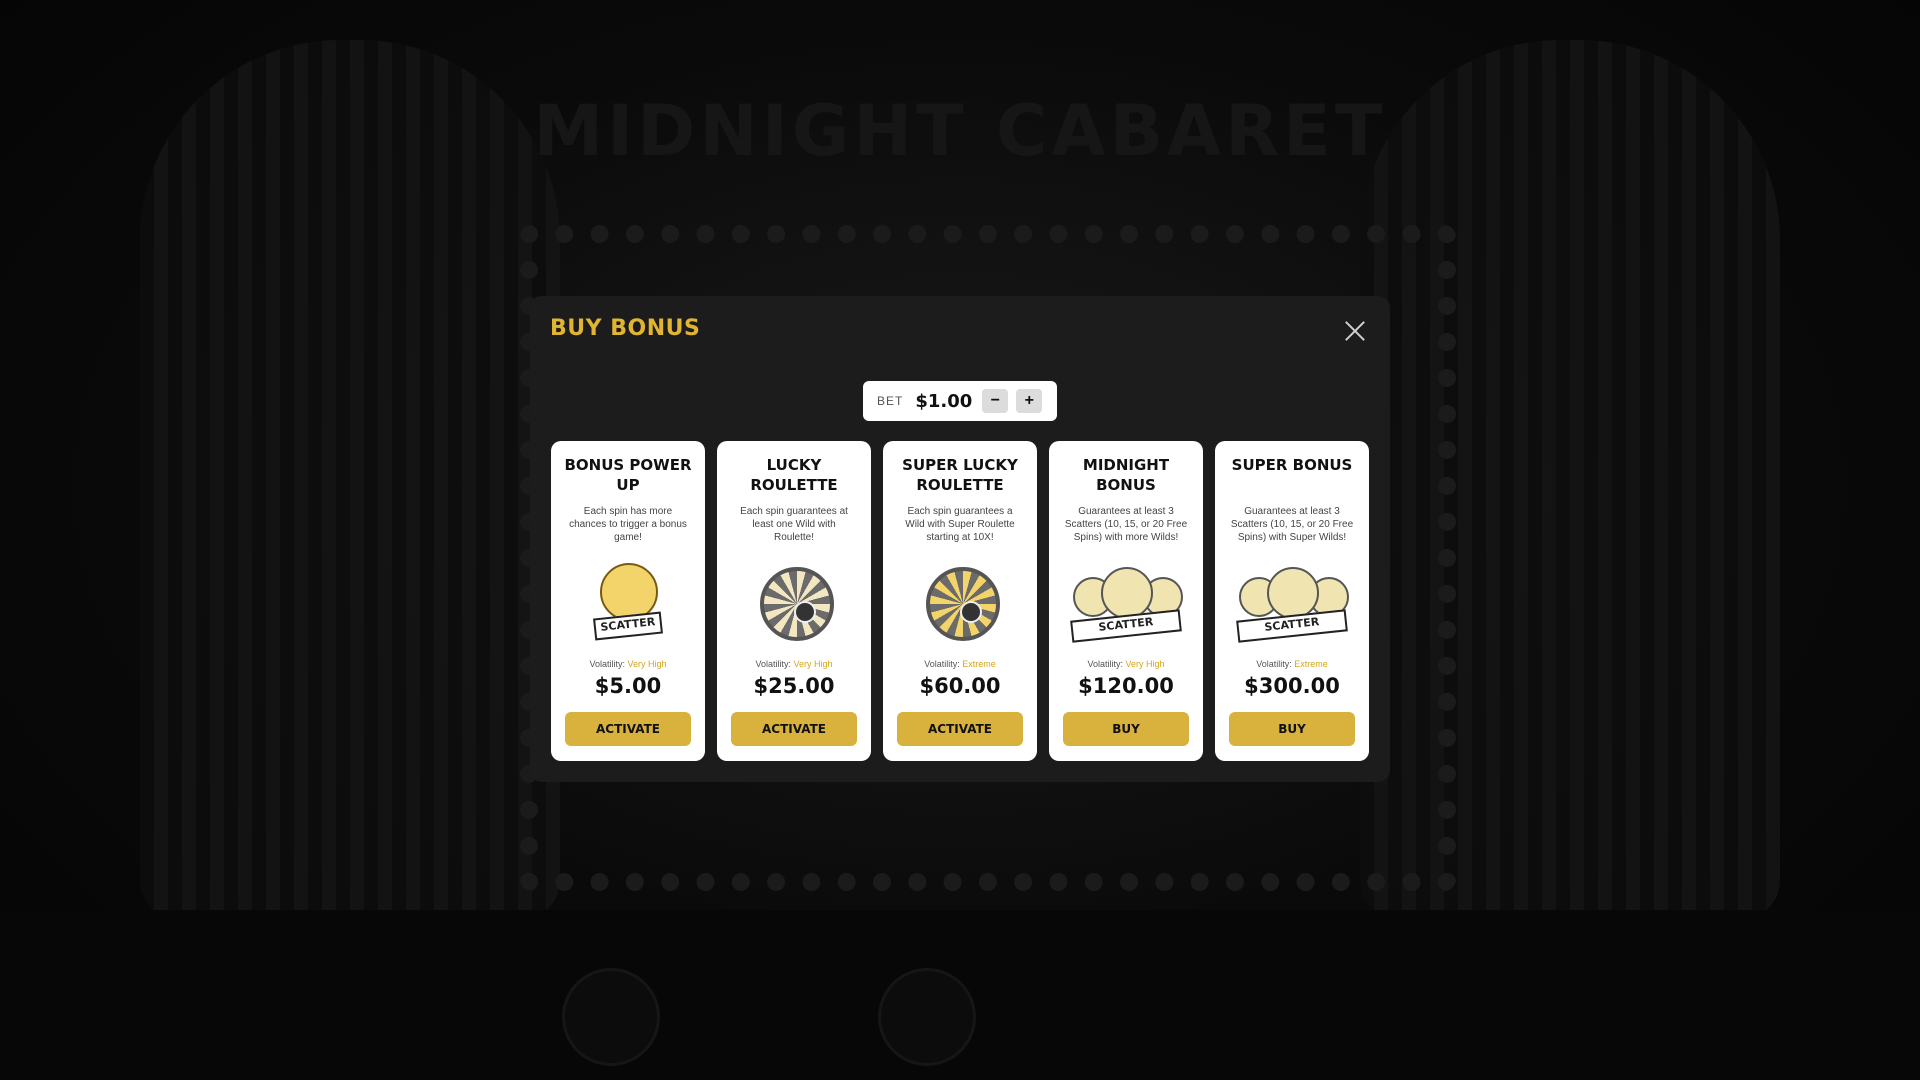  I want to click on card-price: $120.00, so click(1126, 686).